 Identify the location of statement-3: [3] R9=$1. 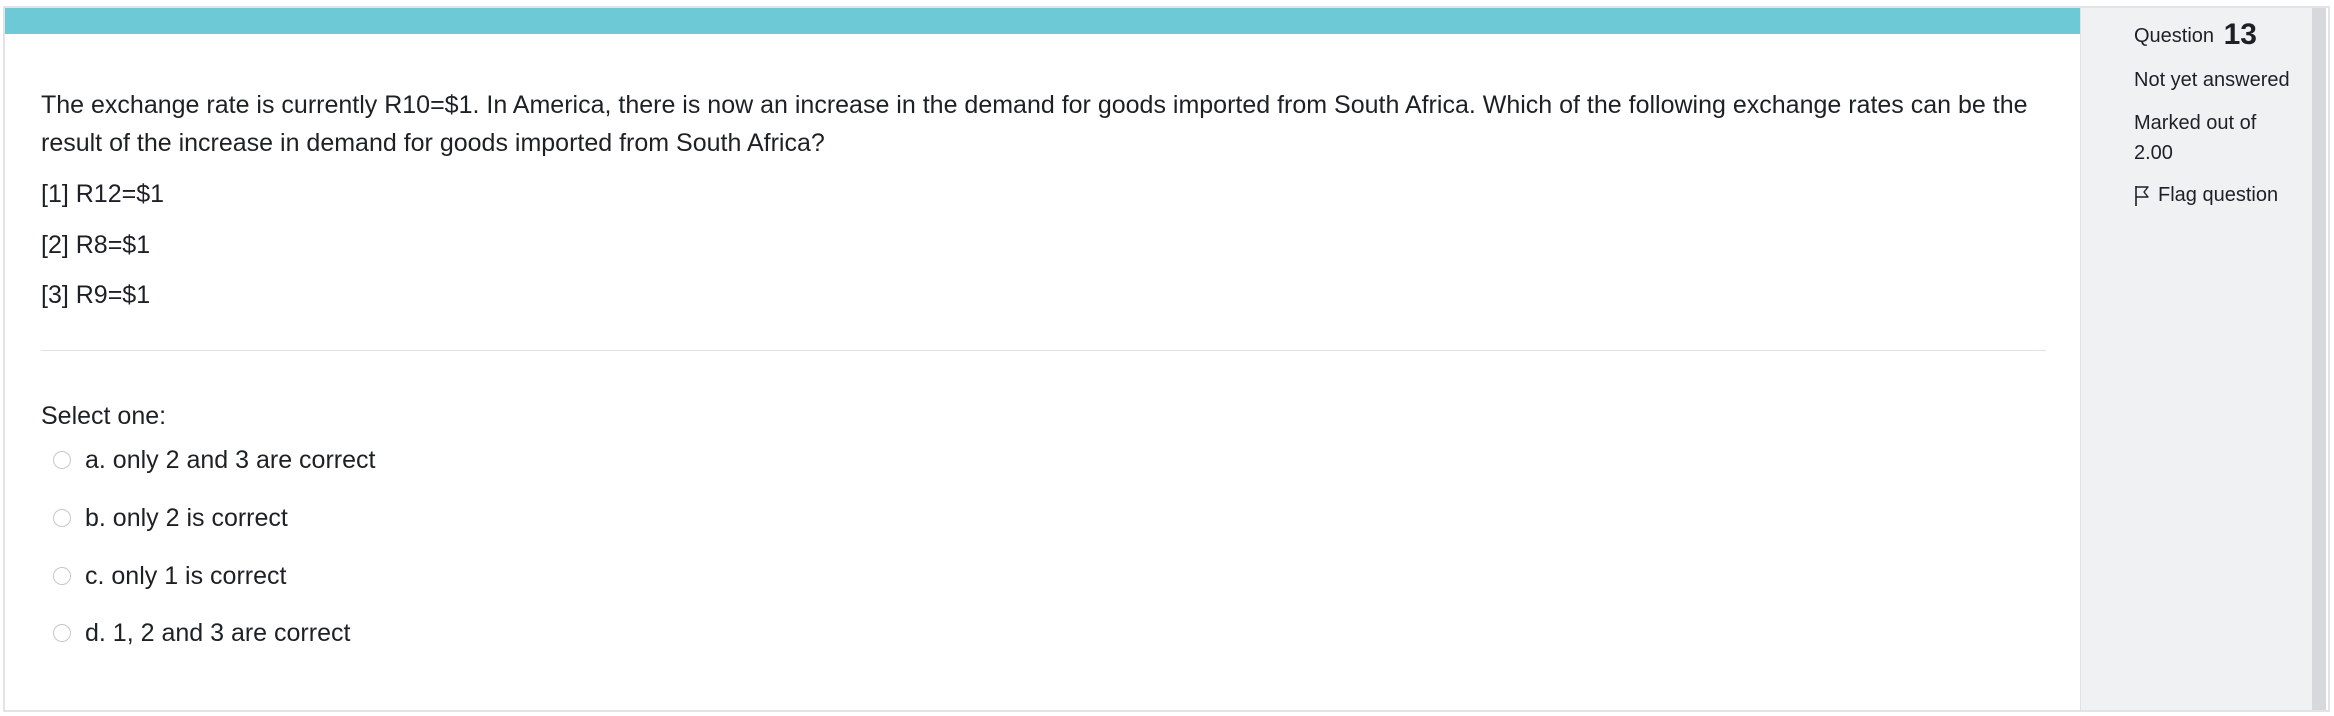
(96, 295).